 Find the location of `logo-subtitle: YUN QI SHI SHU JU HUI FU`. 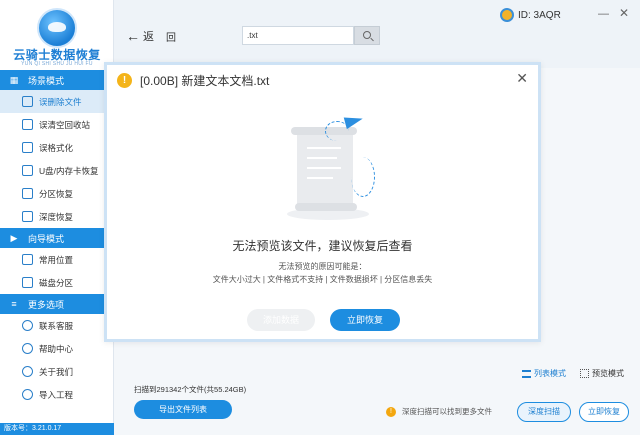

logo-subtitle: YUN QI SHI SHU JU HUI FU is located at coordinates (57, 64).